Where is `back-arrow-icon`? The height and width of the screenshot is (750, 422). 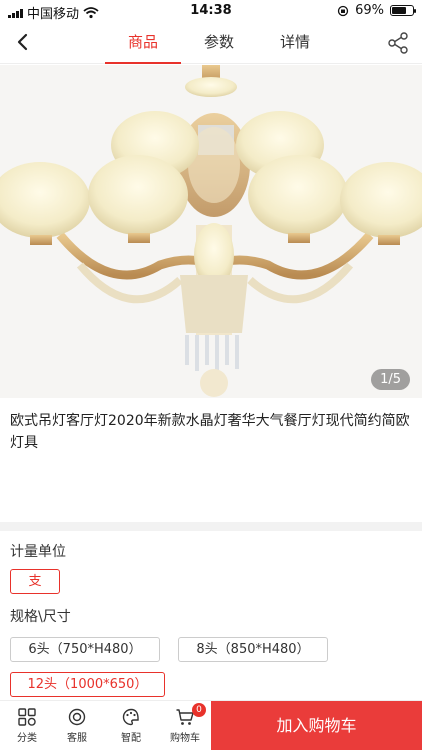
back-arrow-icon is located at coordinates (24, 42).